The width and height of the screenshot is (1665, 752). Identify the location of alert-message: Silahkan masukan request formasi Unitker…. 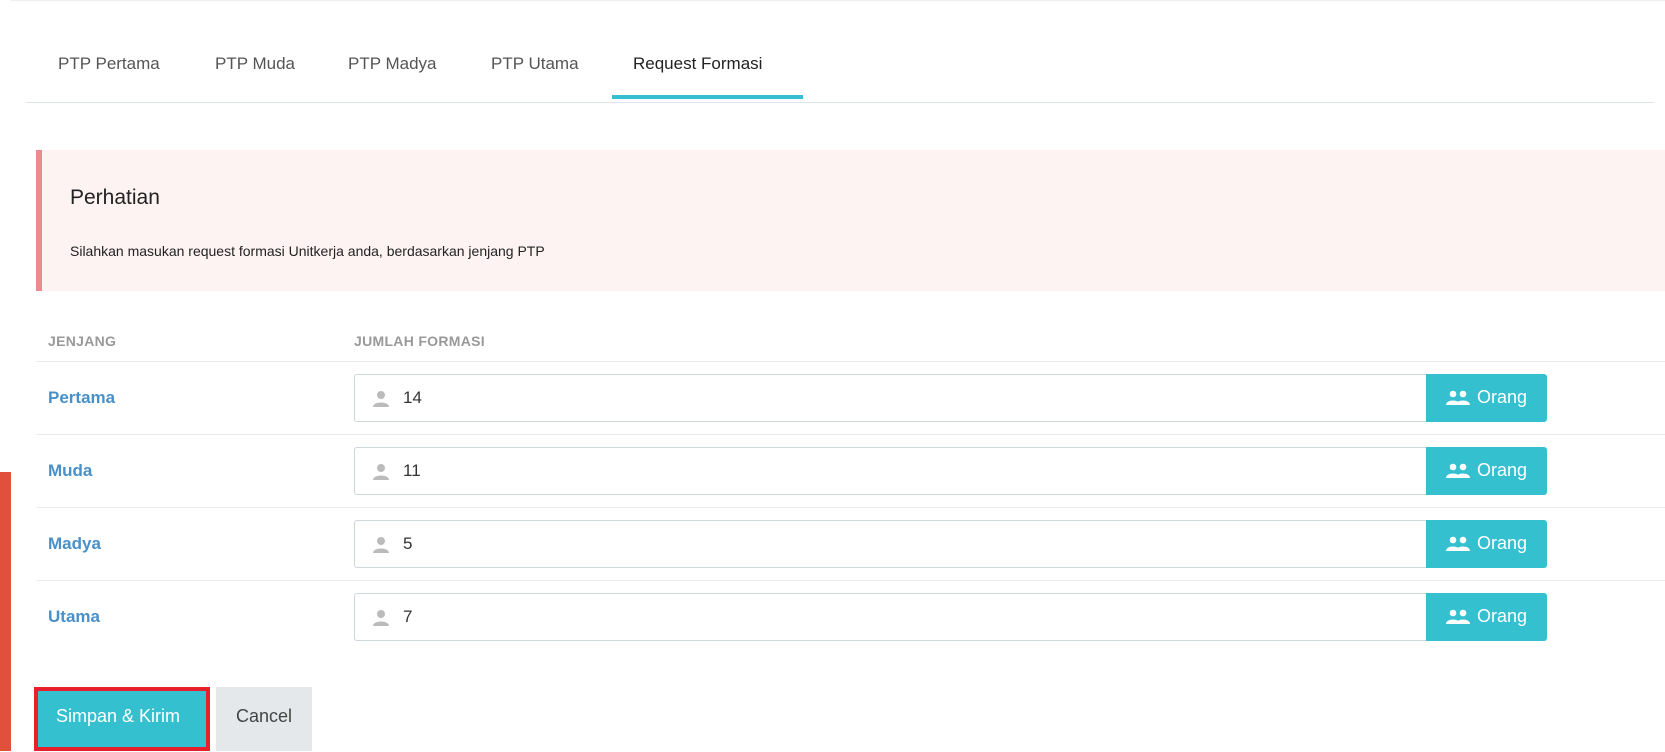
(307, 251).